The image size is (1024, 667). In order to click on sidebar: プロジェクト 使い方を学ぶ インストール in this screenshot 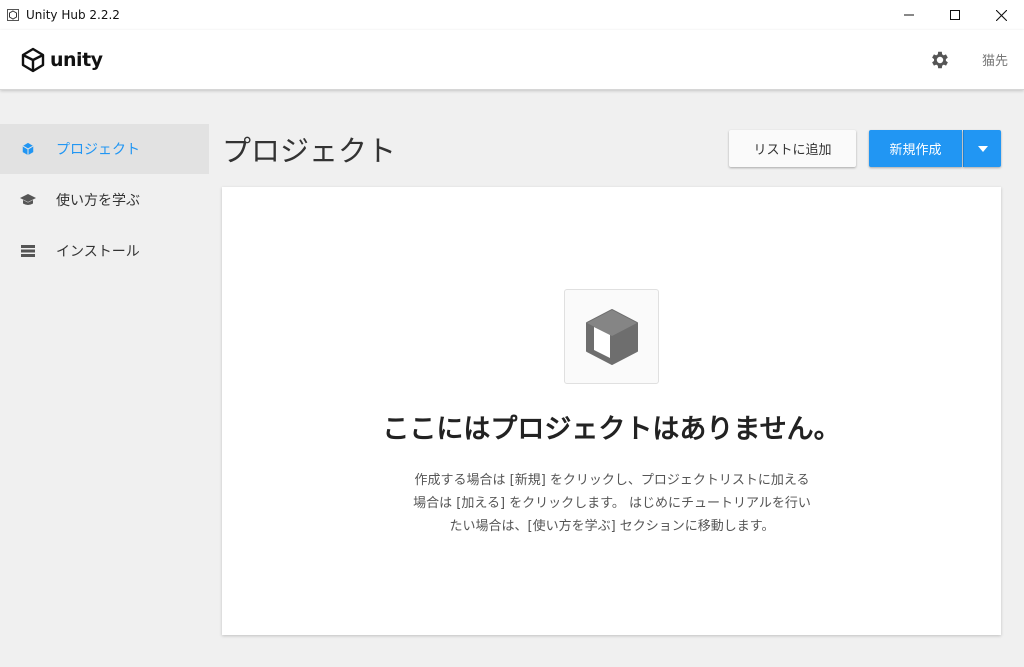, I will do `click(104, 200)`.